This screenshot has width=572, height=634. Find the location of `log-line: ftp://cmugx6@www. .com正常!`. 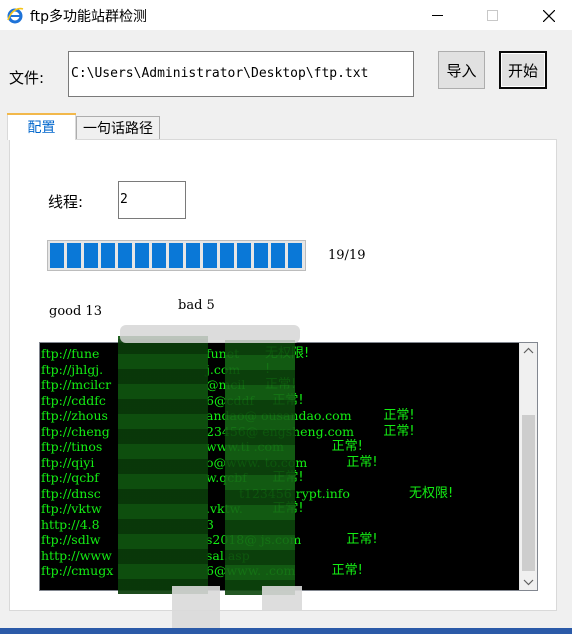

log-line: ftp://cmugx6@www. .com正常! is located at coordinates (202, 570).